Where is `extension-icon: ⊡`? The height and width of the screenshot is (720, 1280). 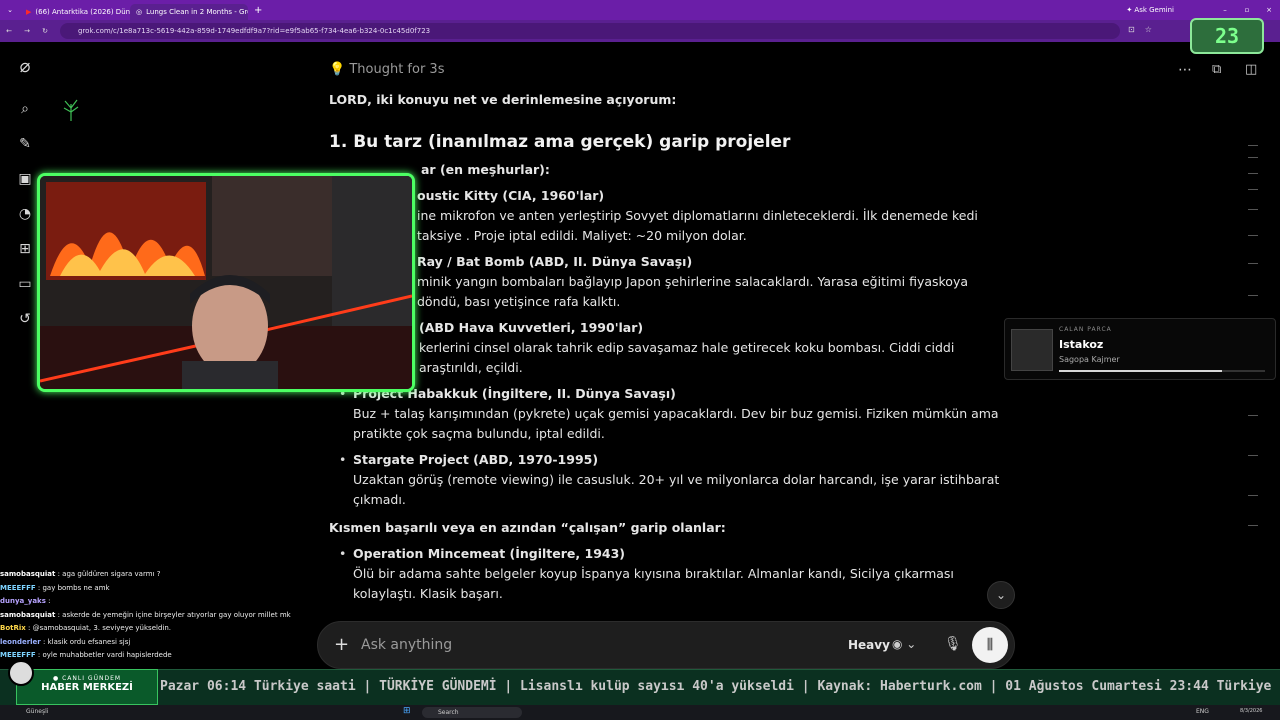
extension-icon: ⊡ is located at coordinates (1136, 29).